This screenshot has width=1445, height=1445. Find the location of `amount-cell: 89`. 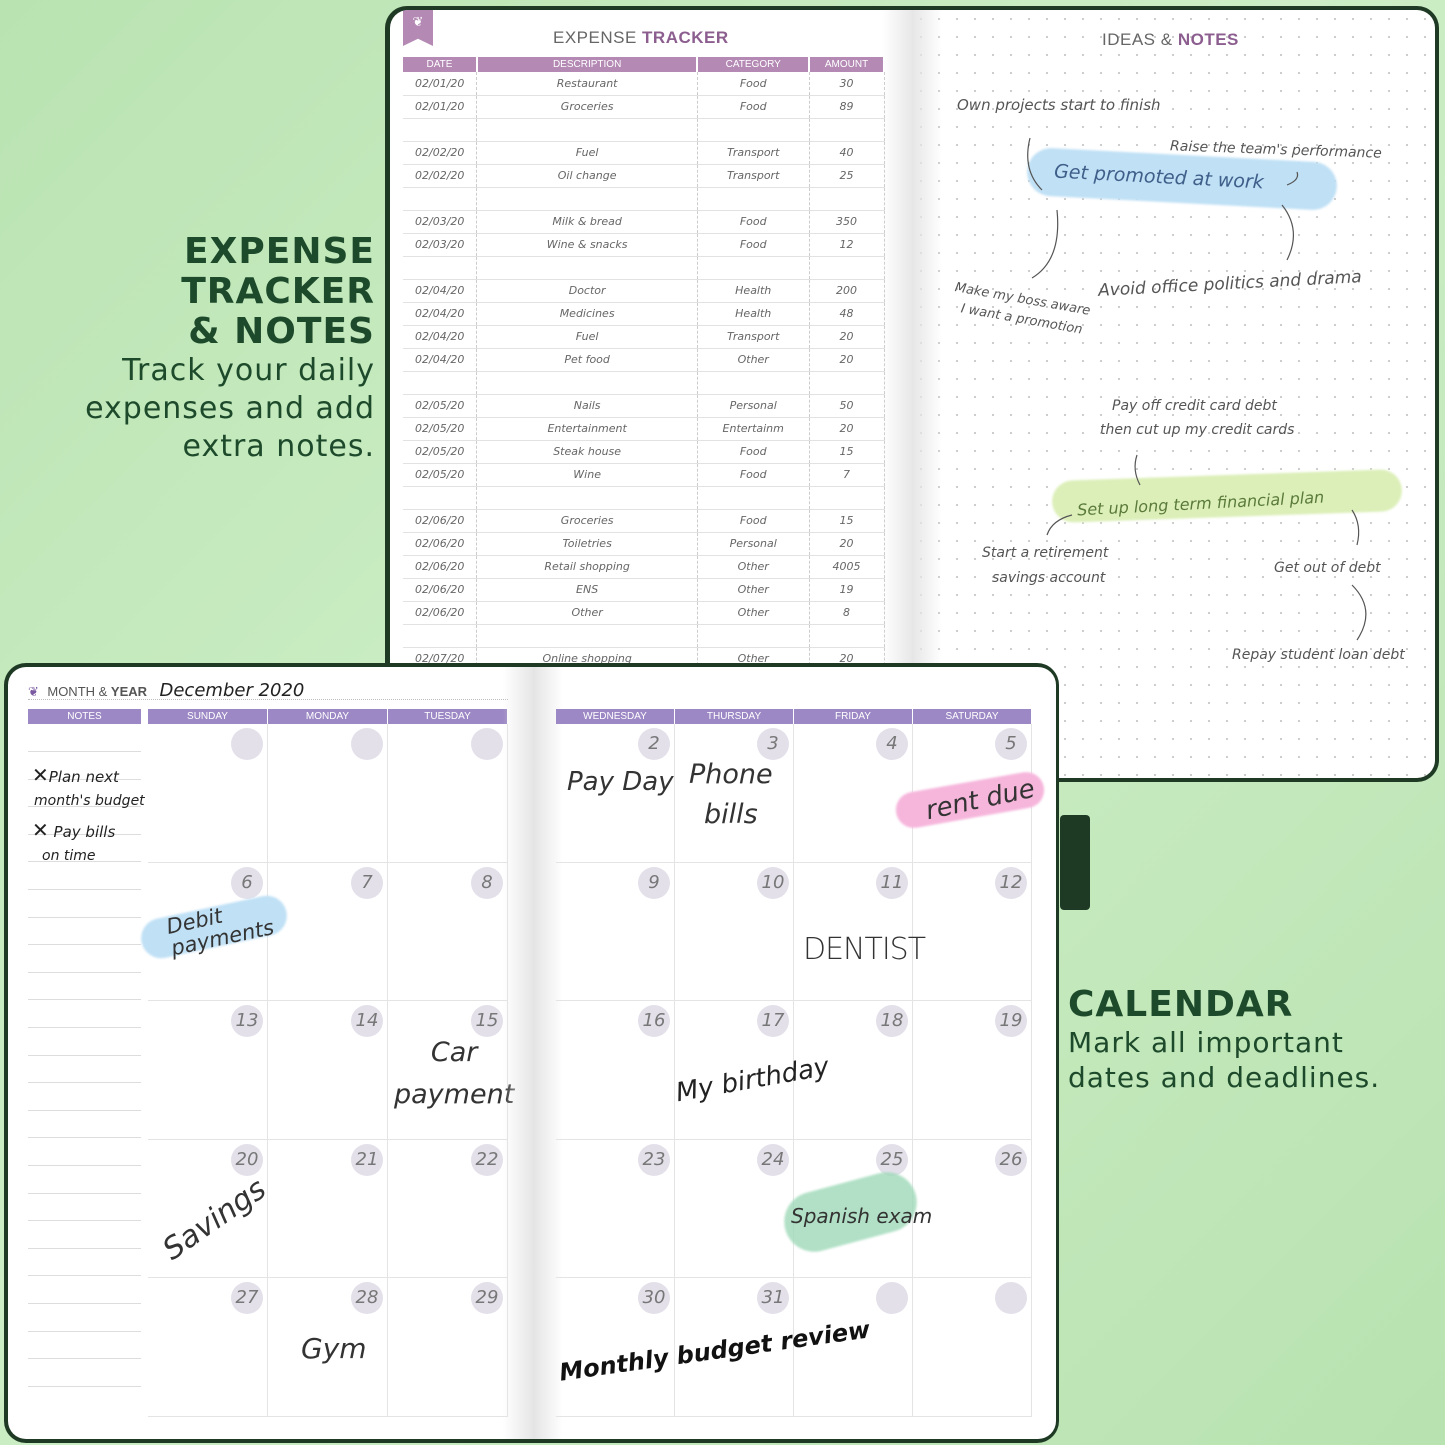

amount-cell: 89 is located at coordinates (847, 107).